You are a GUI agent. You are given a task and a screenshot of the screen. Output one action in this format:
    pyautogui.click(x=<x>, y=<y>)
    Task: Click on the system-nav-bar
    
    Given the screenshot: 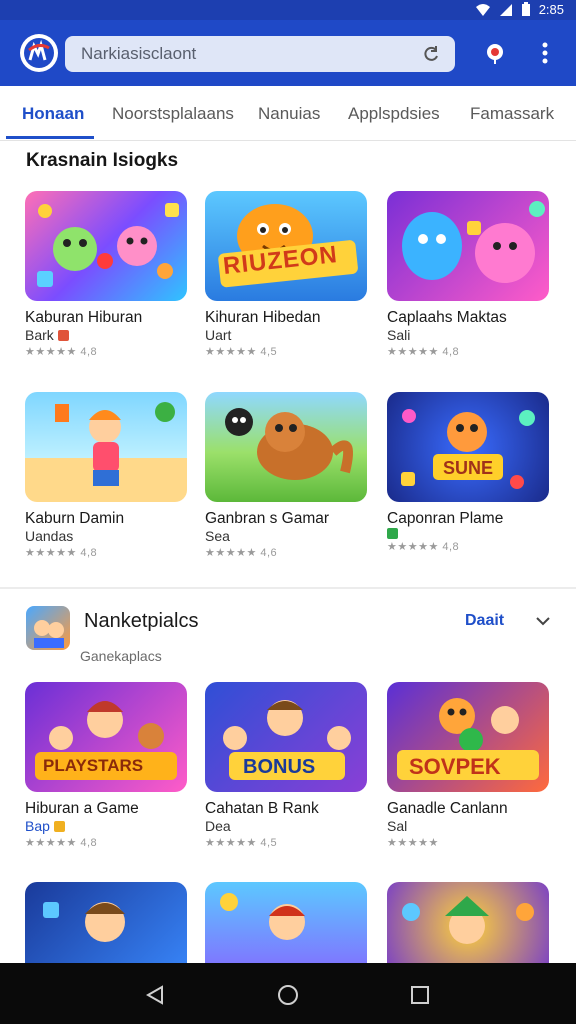 What is the action you would take?
    pyautogui.click(x=288, y=993)
    